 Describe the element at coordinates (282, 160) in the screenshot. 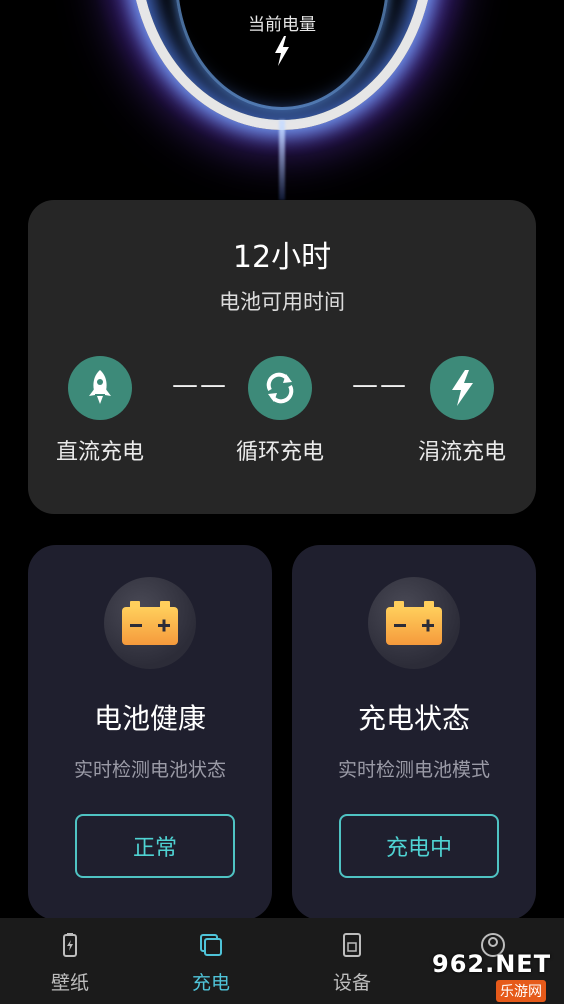

I see `light-beam` at that location.